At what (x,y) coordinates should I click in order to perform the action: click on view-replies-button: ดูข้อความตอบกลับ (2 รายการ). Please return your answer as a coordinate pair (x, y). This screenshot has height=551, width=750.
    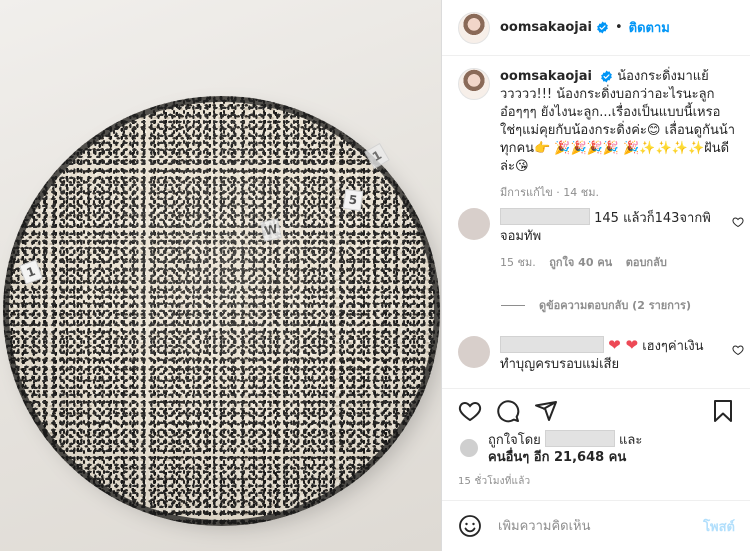
    Looking at the image, I should click on (596, 305).